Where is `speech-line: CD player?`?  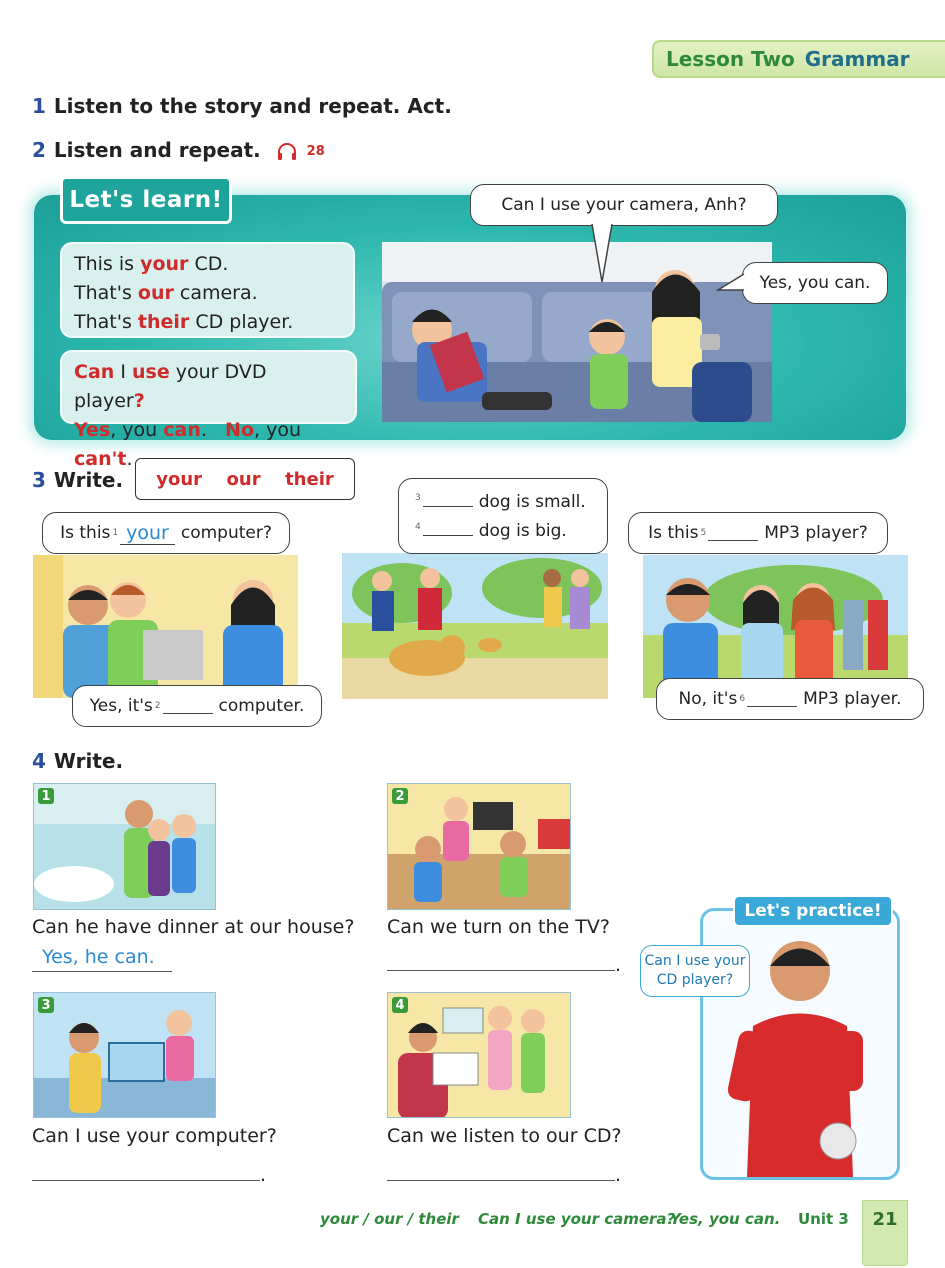
speech-line: CD player? is located at coordinates (695, 980).